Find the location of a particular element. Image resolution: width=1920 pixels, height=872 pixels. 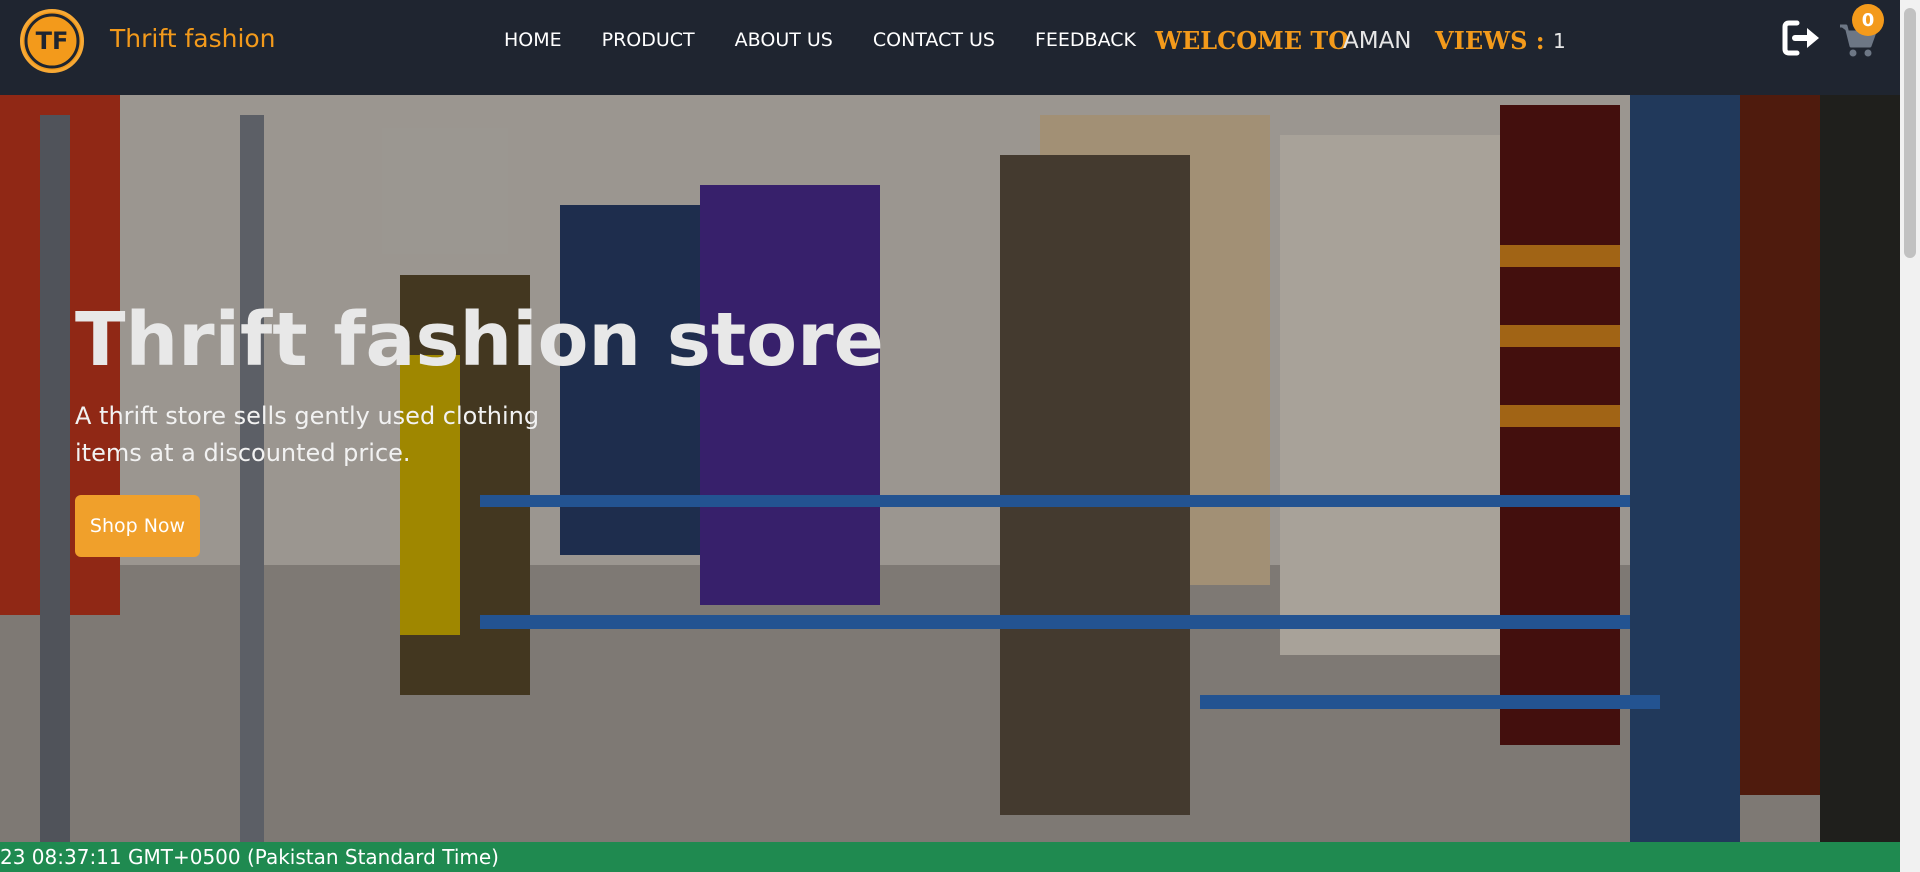

welcome-label: WELCOME TO is located at coordinates (1252, 40).